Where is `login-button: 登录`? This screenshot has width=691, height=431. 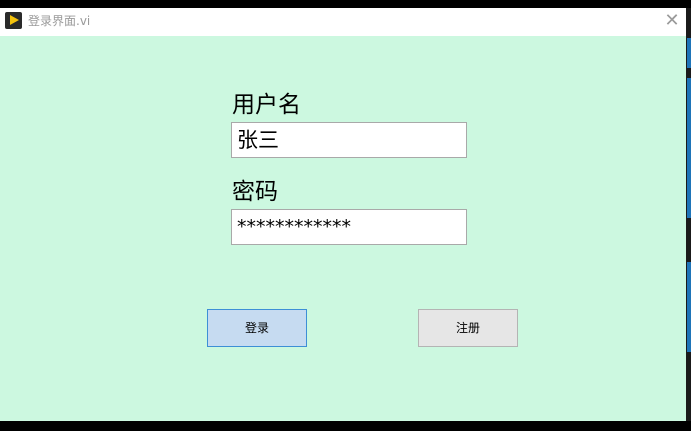 login-button: 登录 is located at coordinates (257, 328).